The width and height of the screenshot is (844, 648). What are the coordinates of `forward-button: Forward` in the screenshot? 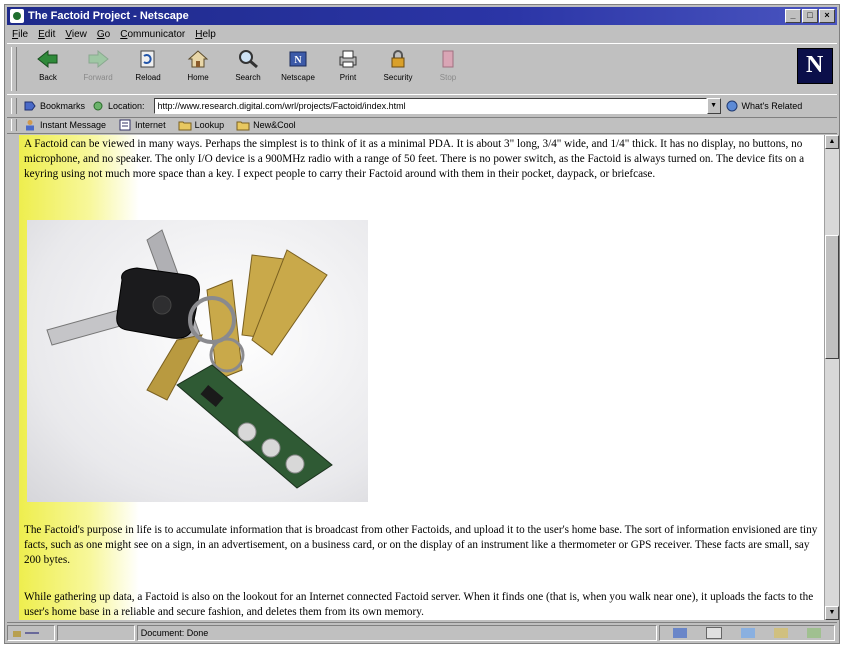 It's located at (98, 67).